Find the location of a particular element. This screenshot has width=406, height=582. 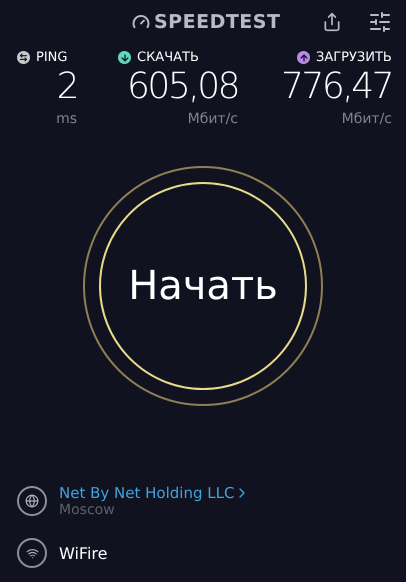

wifi-icon is located at coordinates (32, 553).